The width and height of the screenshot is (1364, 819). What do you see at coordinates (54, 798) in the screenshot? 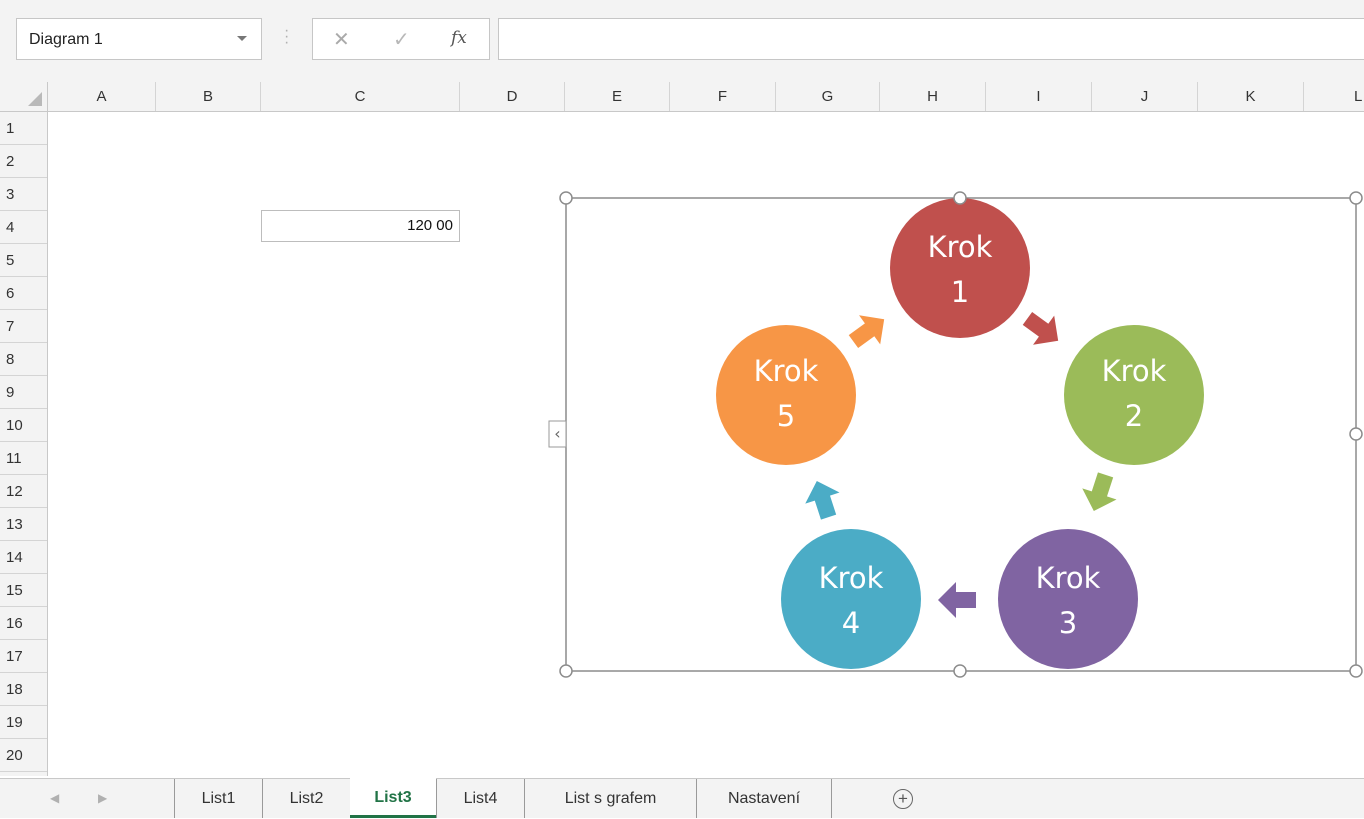
I see `scroll-tabs-left-icon: ◀` at bounding box center [54, 798].